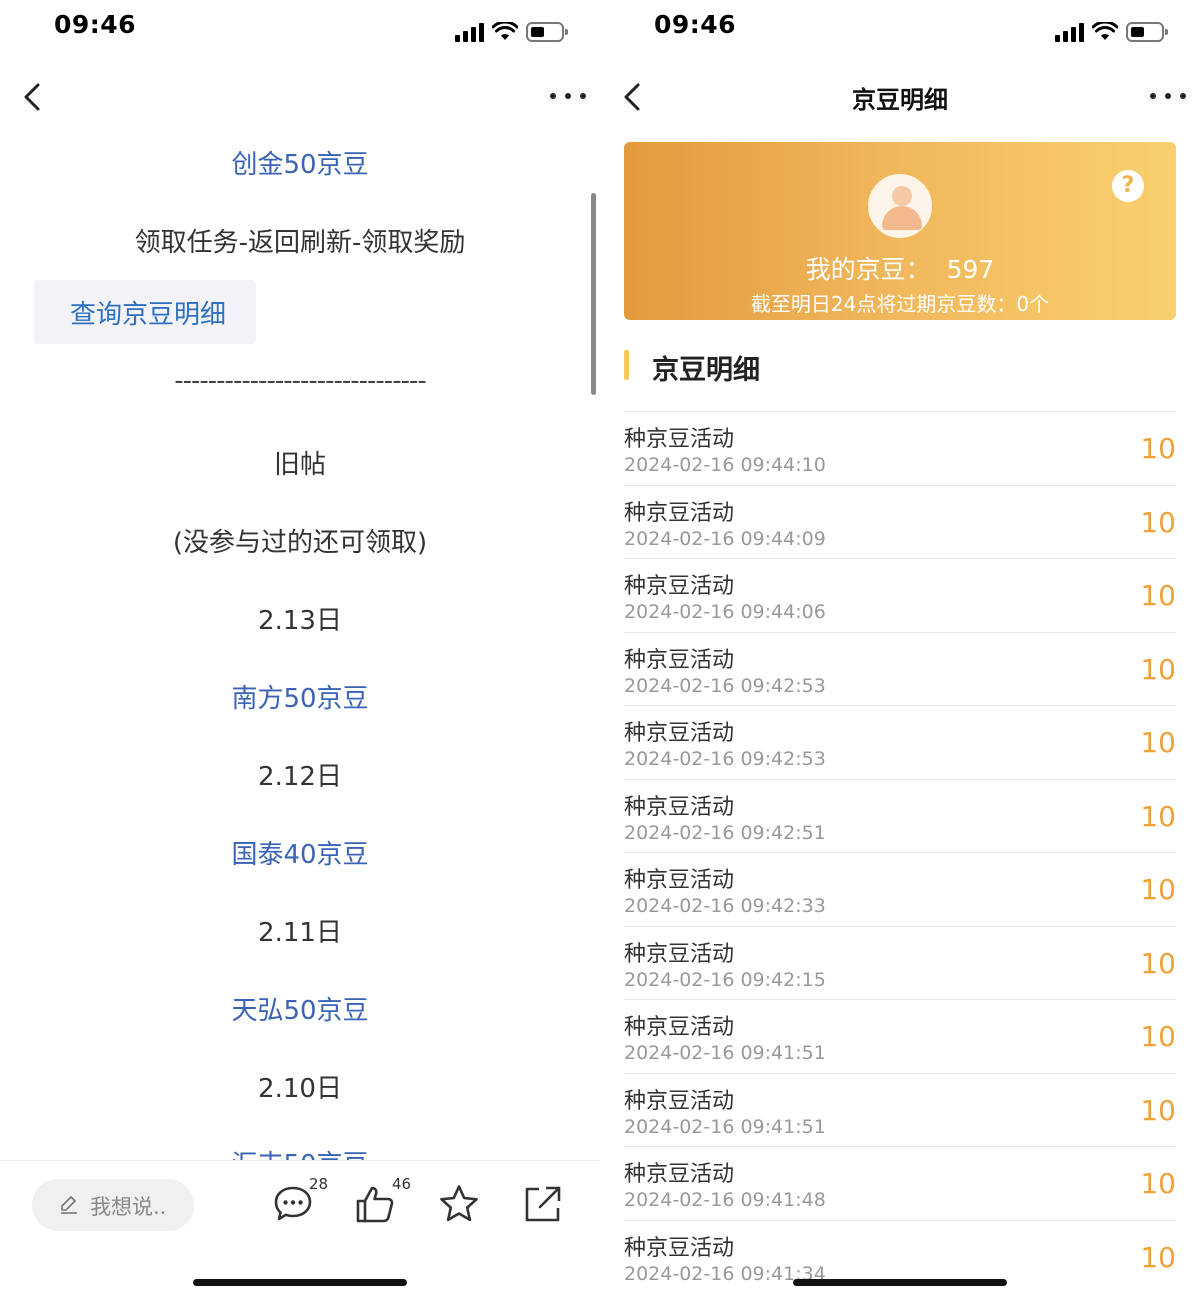 The height and width of the screenshot is (1298, 1200). Describe the element at coordinates (300, 162) in the screenshot. I see `link-chuangjin: 创金50京豆` at that location.